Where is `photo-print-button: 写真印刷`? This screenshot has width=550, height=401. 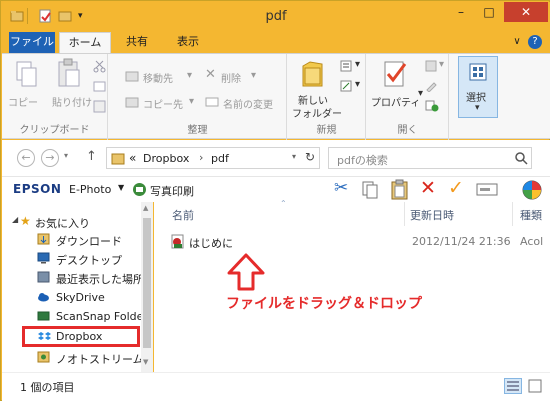
photo-print-button: 写真印刷 is located at coordinates (172, 191).